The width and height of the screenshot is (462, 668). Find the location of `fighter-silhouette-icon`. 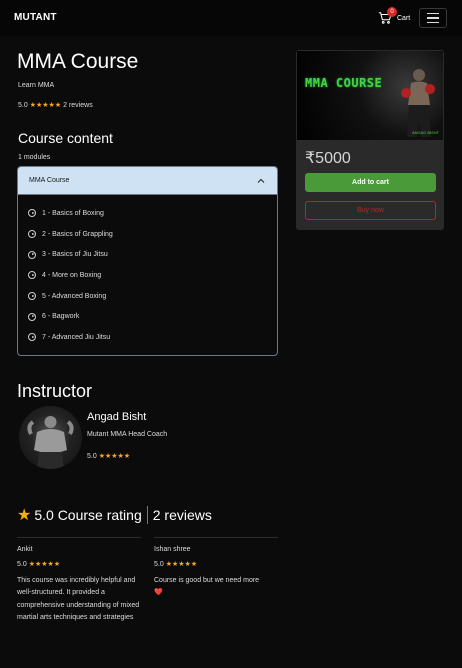

fighter-silhouette-icon is located at coordinates (418, 103).